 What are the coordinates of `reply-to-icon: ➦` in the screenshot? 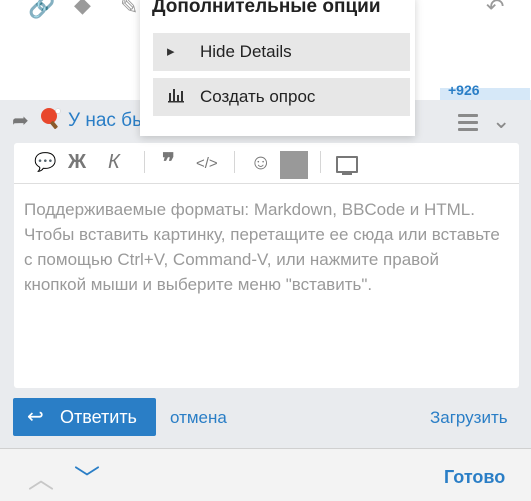 It's located at (20, 121).